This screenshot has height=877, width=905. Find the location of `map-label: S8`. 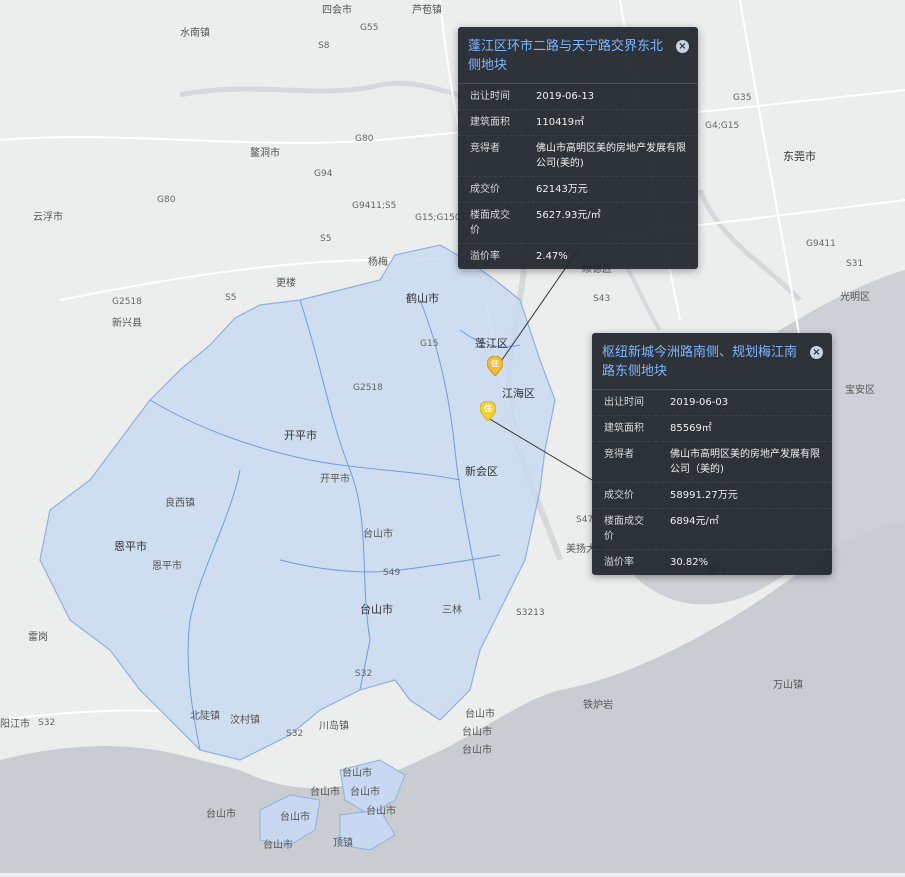

map-label: S8 is located at coordinates (324, 46).